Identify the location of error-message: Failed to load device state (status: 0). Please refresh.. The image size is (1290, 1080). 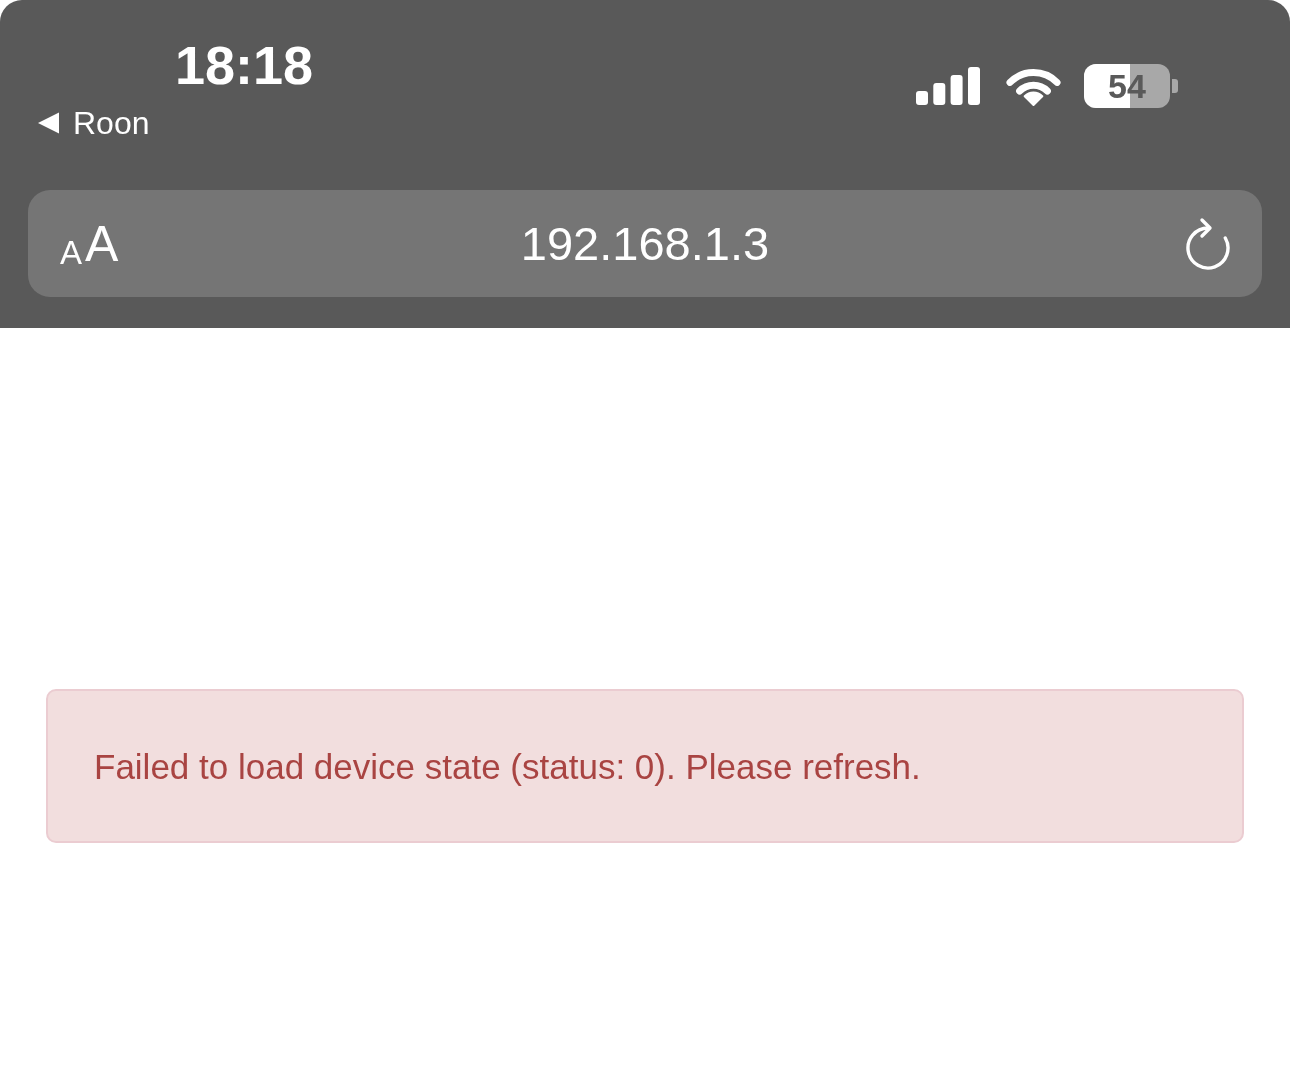
(507, 766).